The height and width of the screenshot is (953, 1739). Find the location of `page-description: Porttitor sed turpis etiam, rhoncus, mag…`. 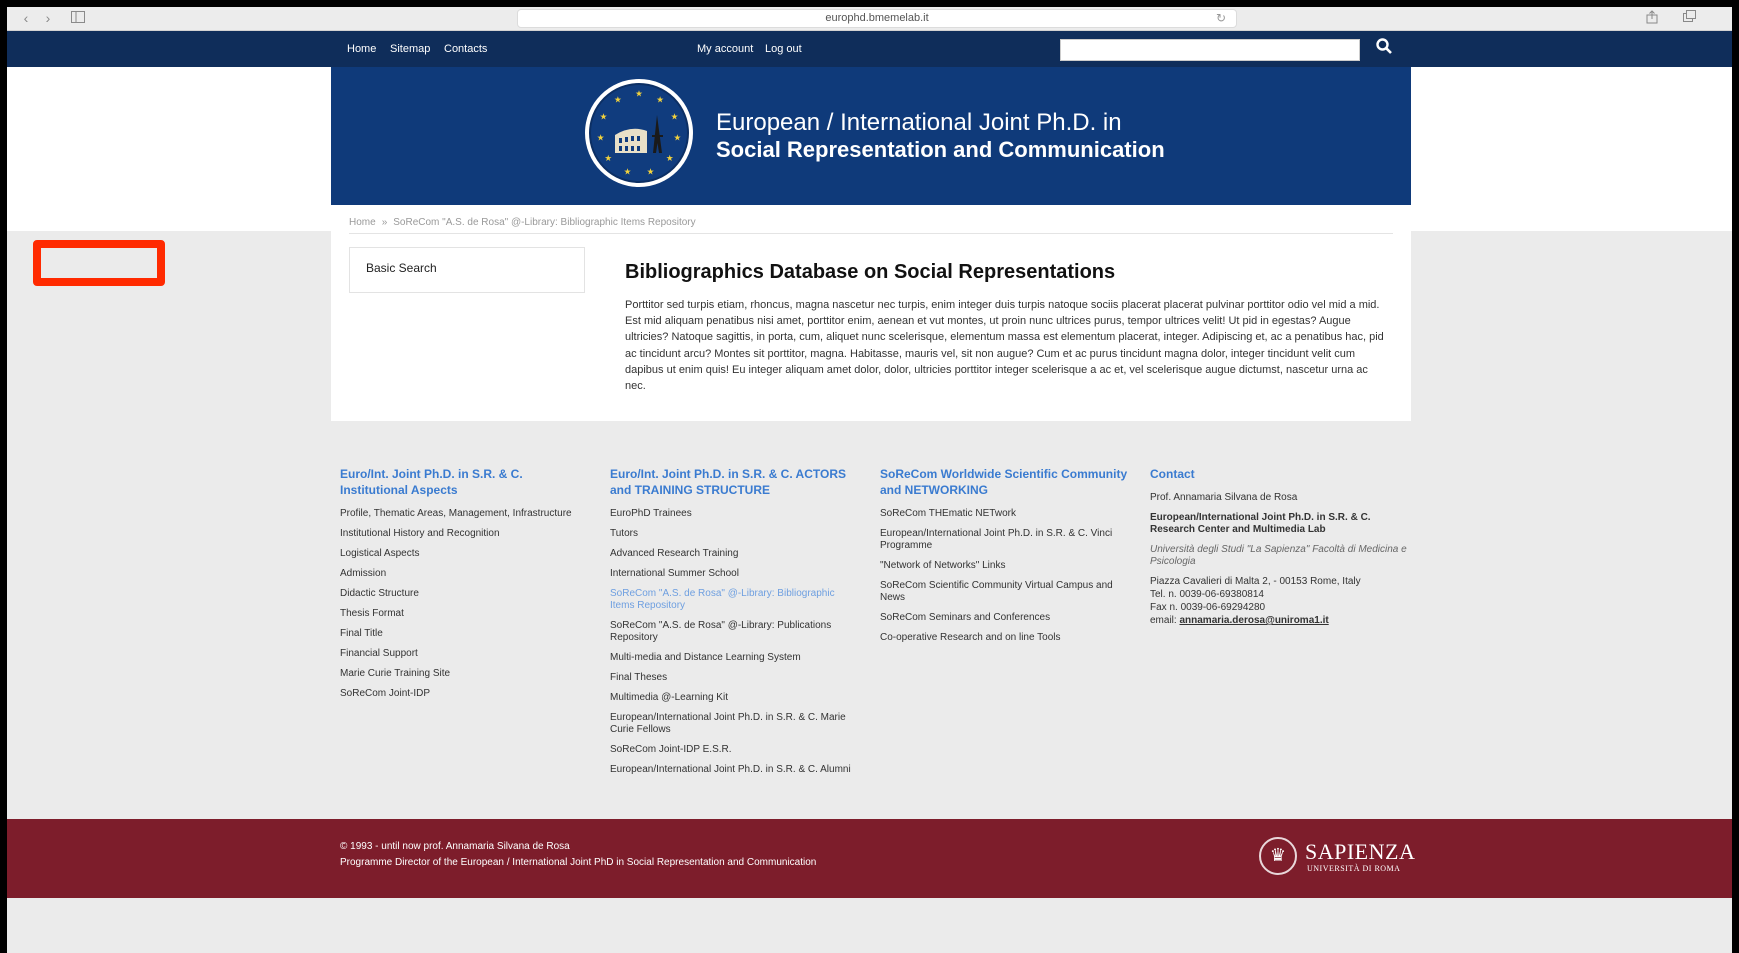

page-description: Porttitor sed turpis etiam, rhoncus, mag… is located at coordinates (1004, 346).